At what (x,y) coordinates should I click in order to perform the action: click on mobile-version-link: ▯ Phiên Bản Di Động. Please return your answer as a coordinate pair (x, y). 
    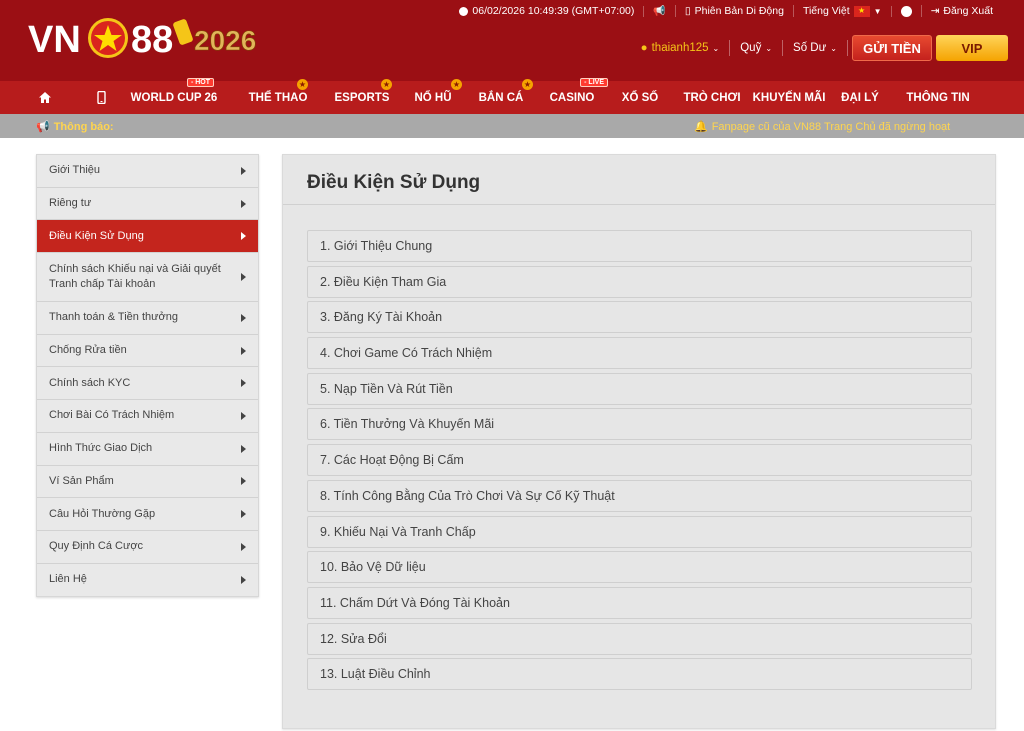
    Looking at the image, I should click on (733, 11).